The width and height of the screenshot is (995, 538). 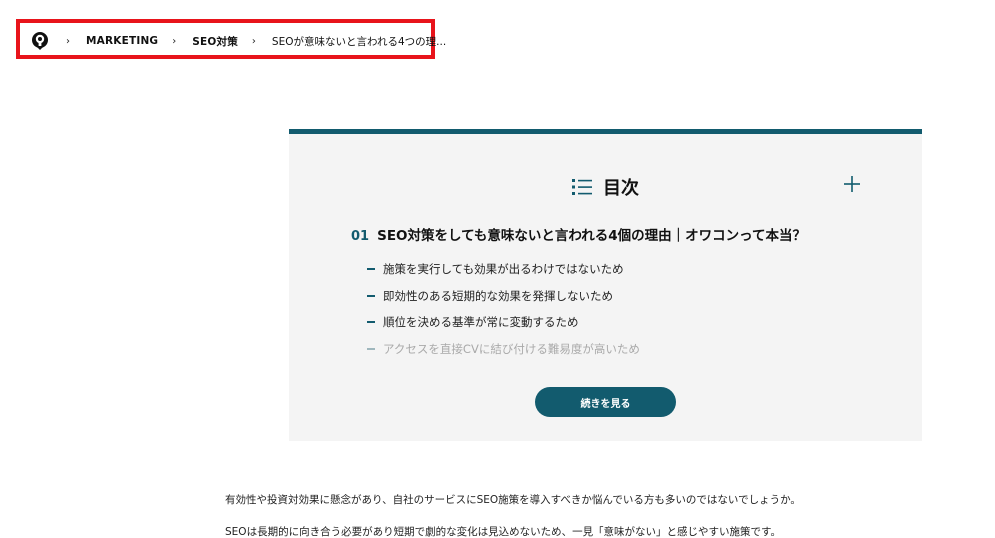 I want to click on toc-heading-item: 01 SEO対策をしても意味ないと言われる4個の理由｜オワコンって本当？, so click(x=578, y=234).